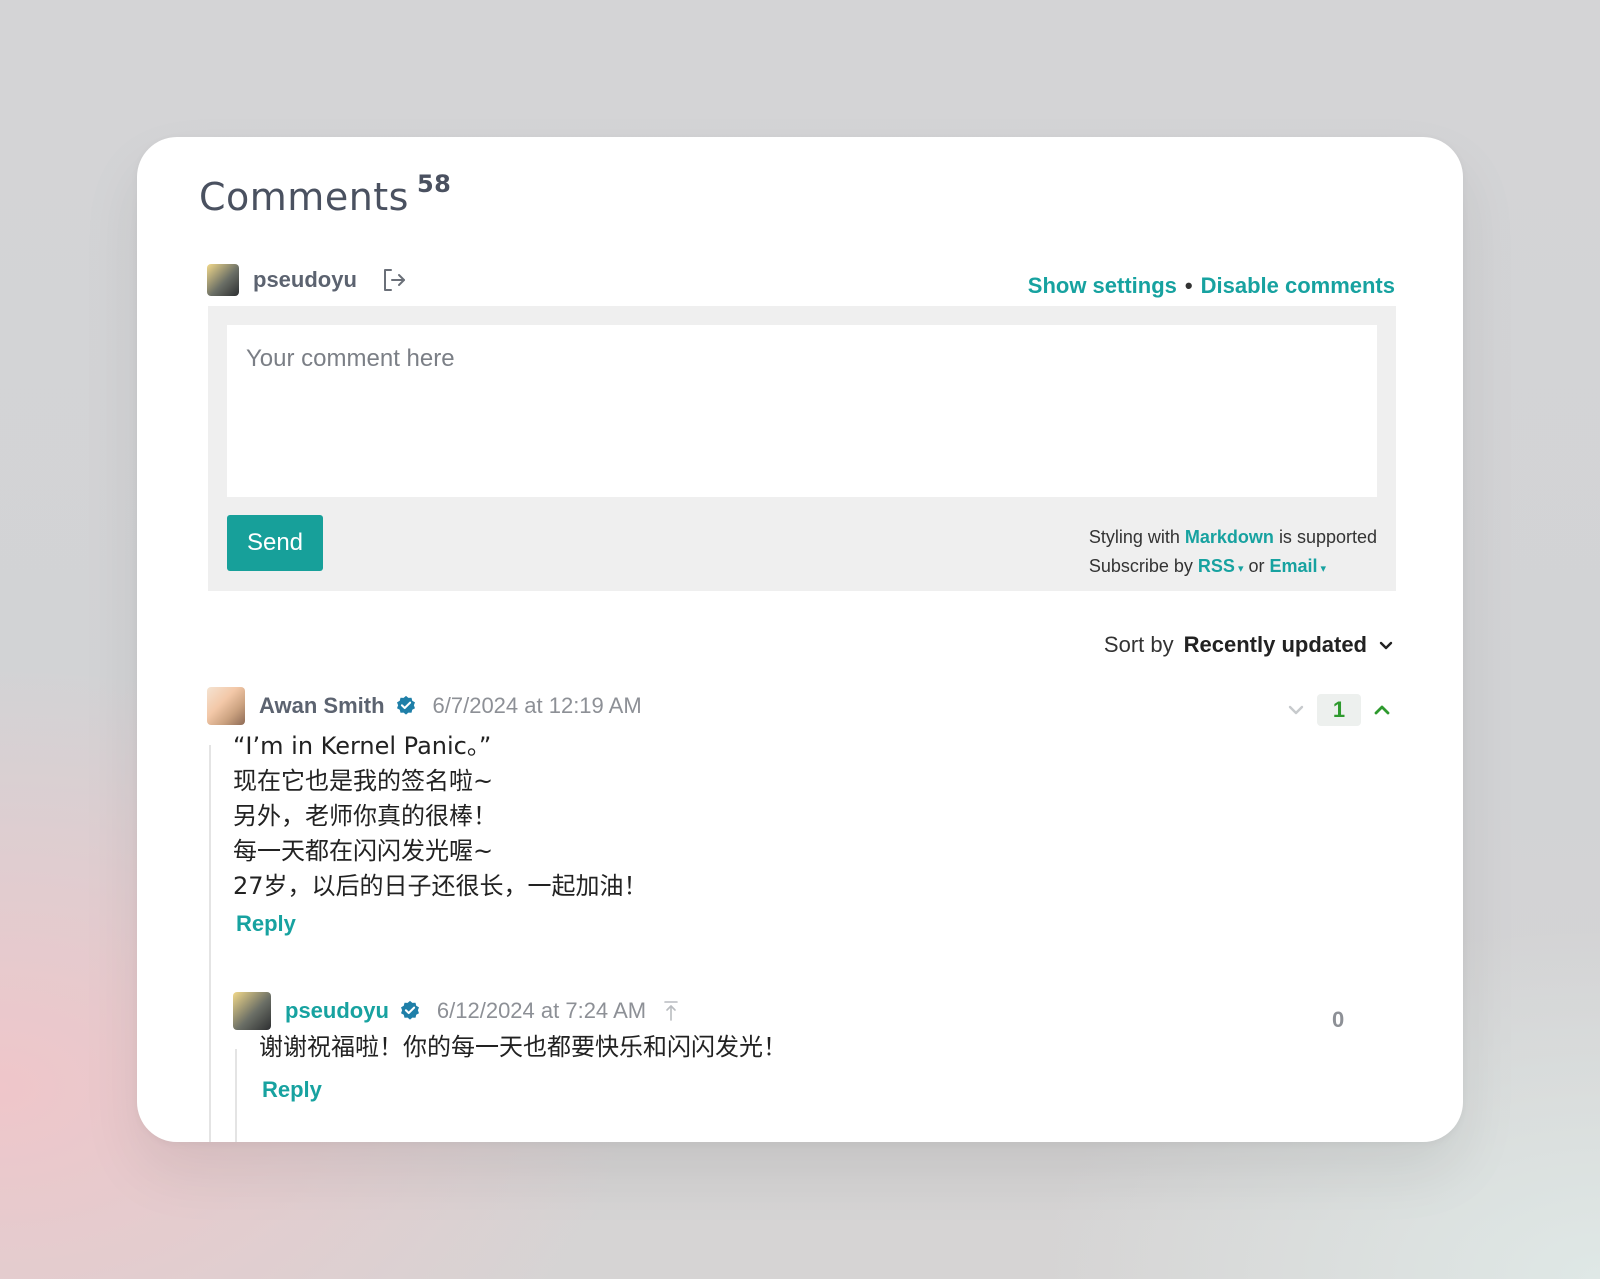 Image resolution: width=1600 pixels, height=1279 pixels. Describe the element at coordinates (223, 280) in the screenshot. I see `current-user-avatar` at that location.